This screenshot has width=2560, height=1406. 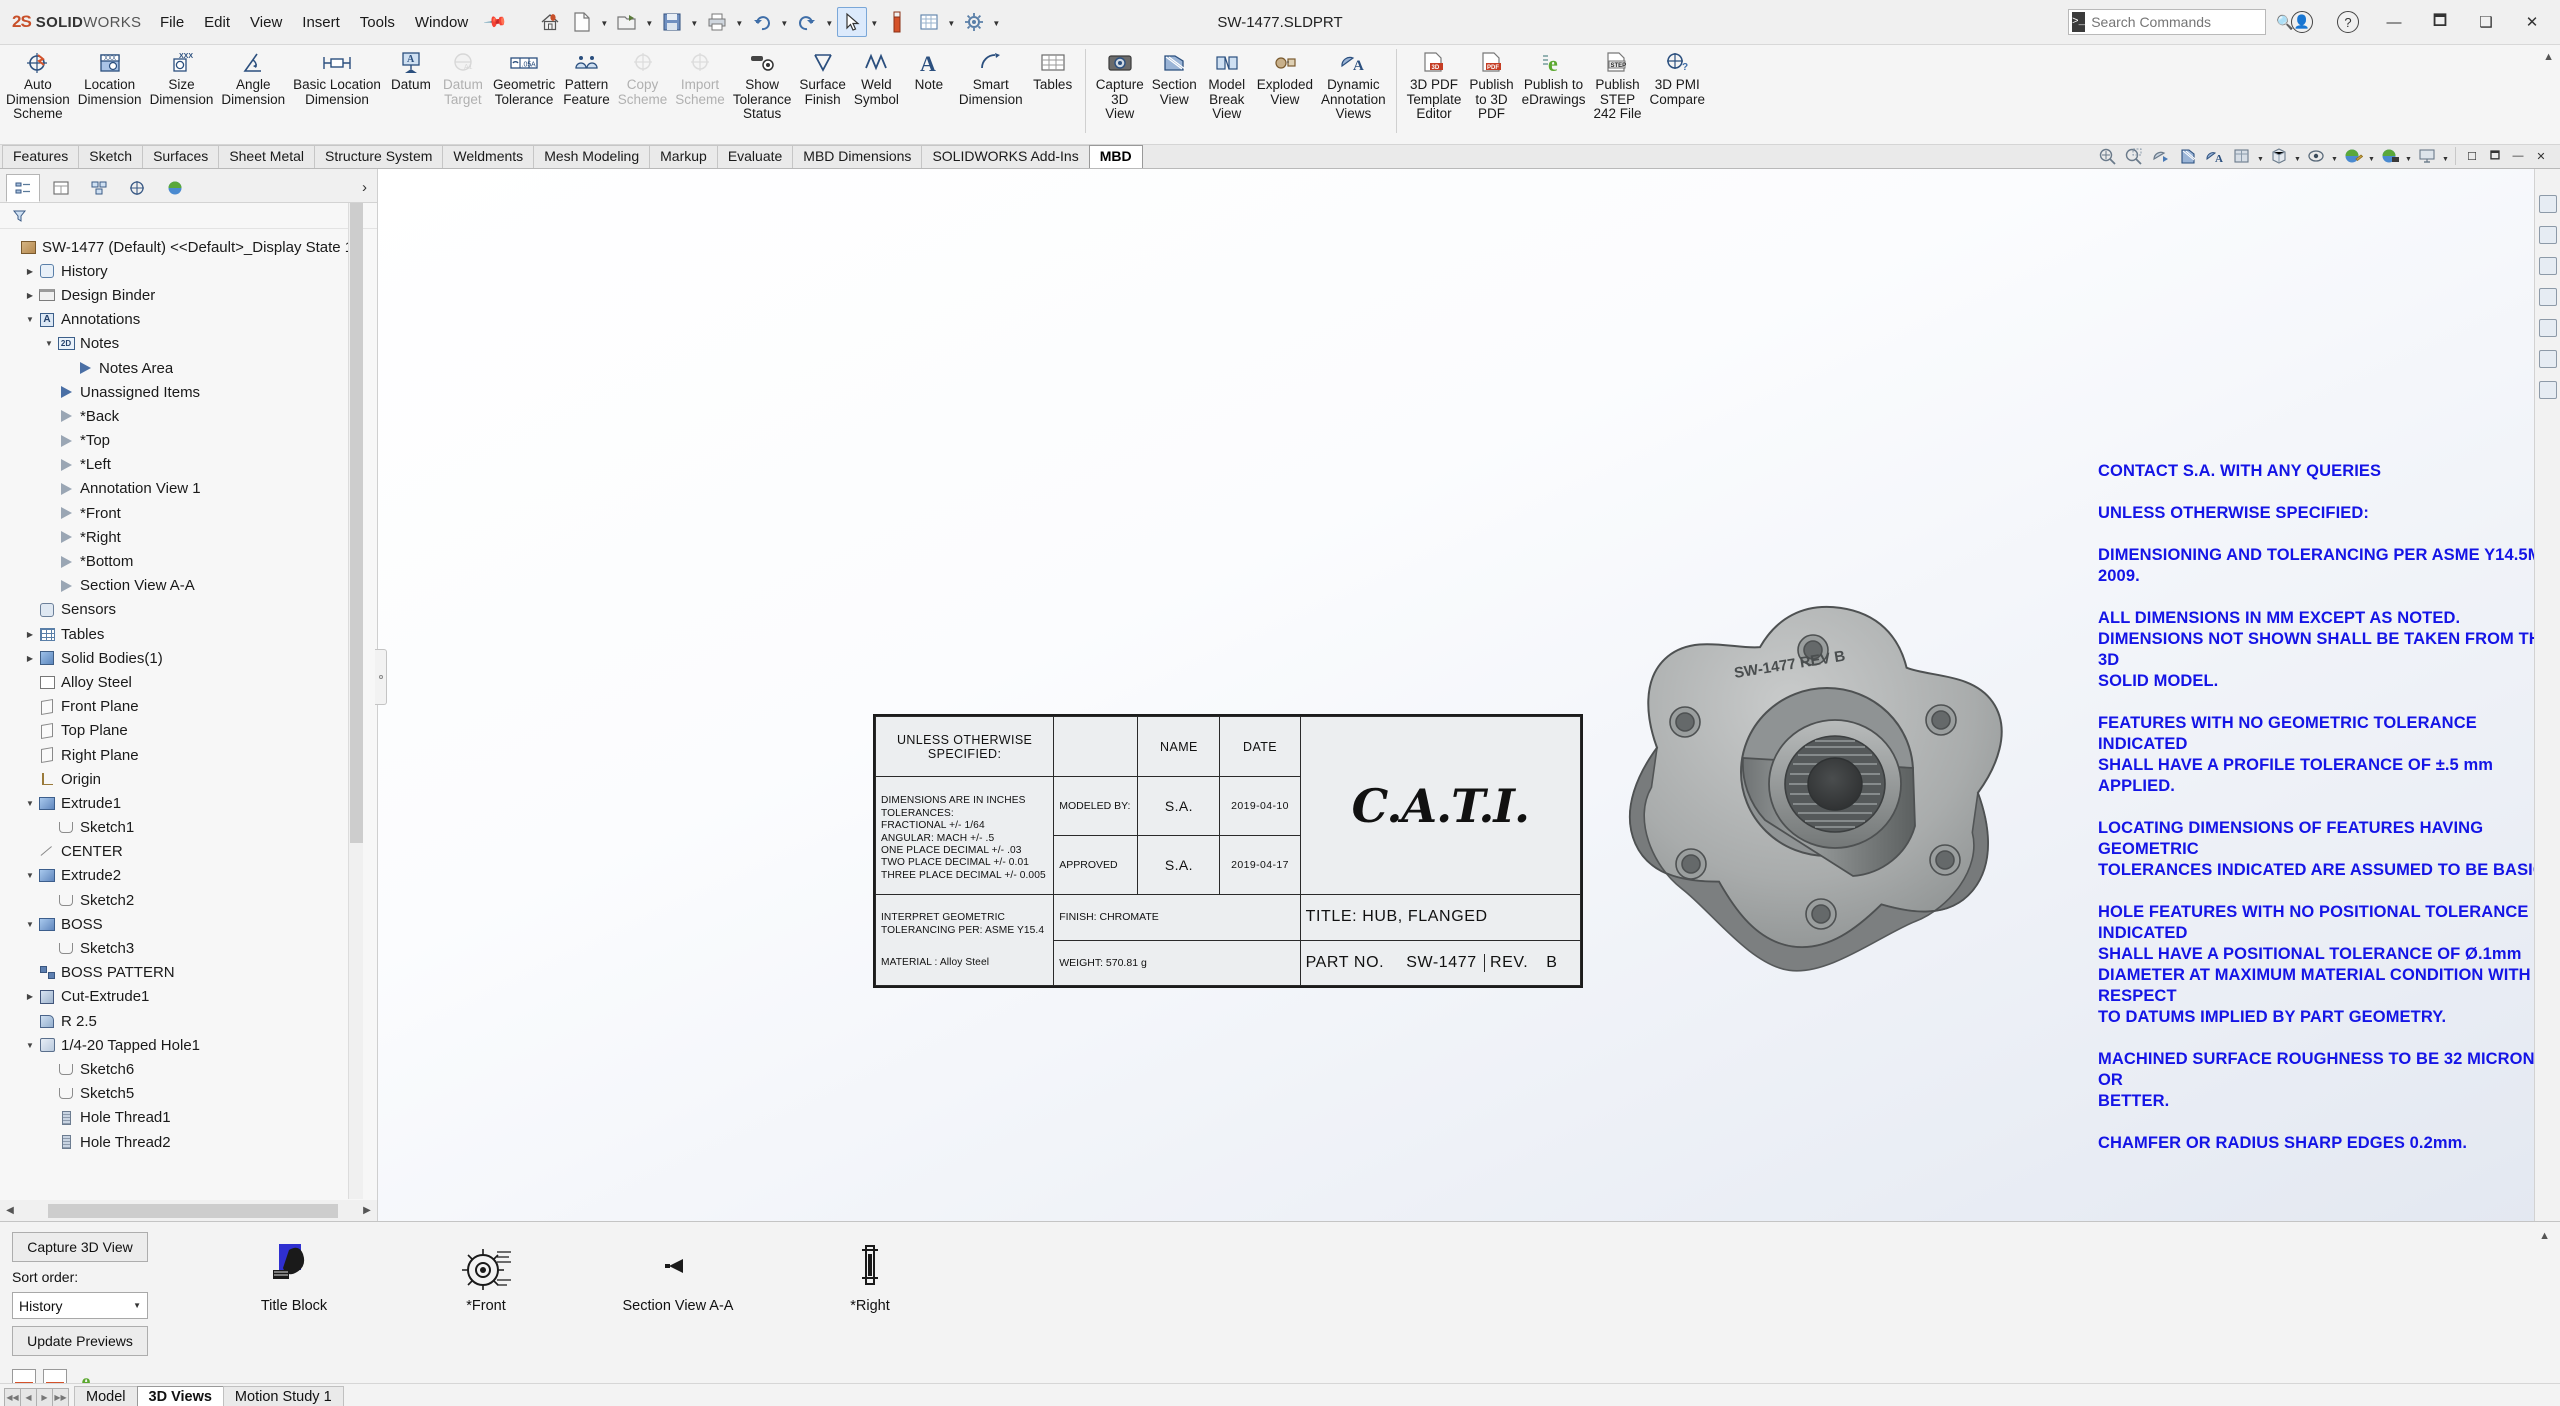 I want to click on angle-dimension-button: Angle Dimension, so click(x=253, y=76).